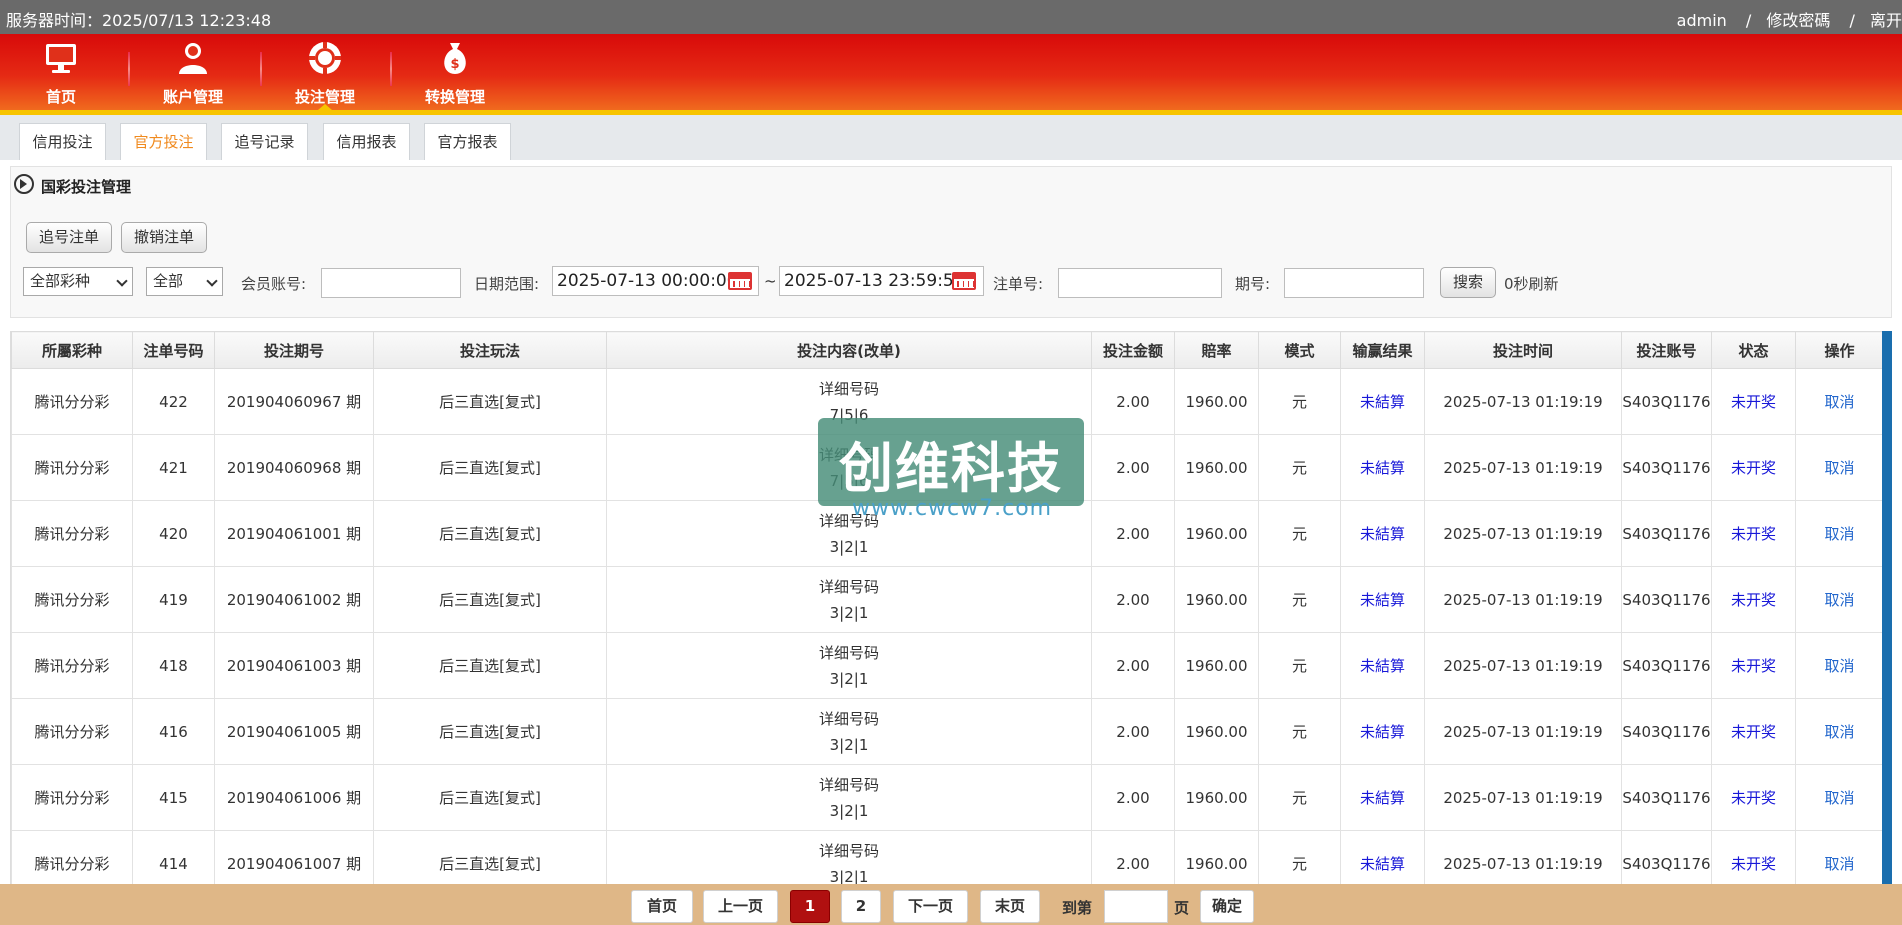 This screenshot has width=1902, height=925. I want to click on order-number-cell: 419, so click(173, 599).